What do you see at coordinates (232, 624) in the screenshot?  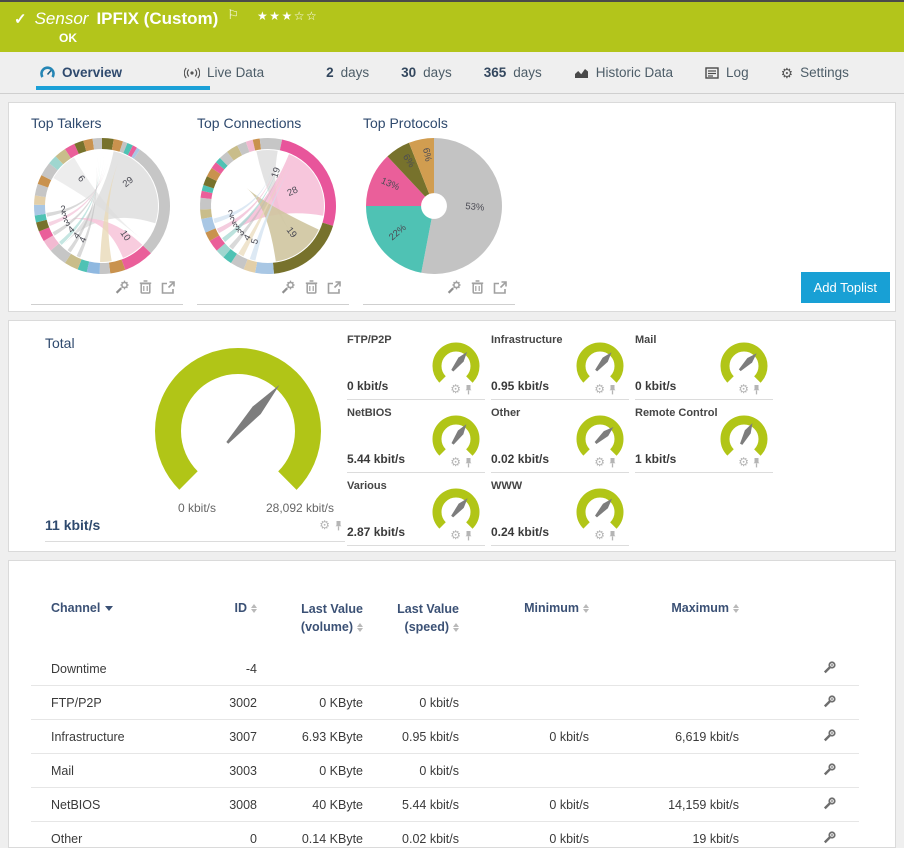 I see `column-header-id: ID` at bounding box center [232, 624].